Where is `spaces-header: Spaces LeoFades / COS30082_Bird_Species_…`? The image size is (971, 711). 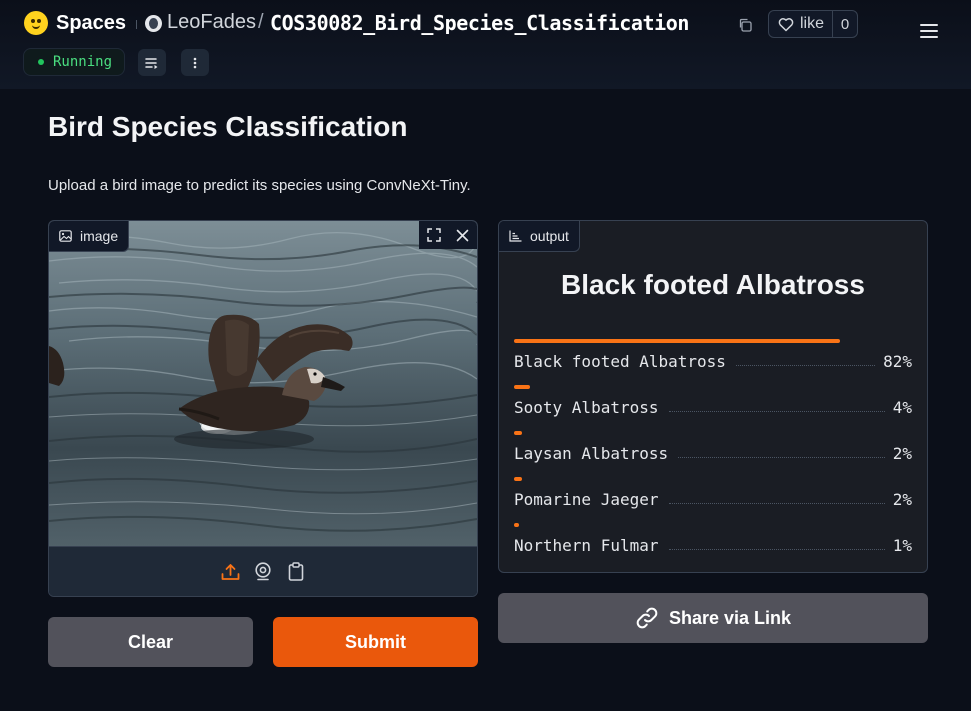 spaces-header: Spaces LeoFades / COS30082_Bird_Species_… is located at coordinates (485, 44).